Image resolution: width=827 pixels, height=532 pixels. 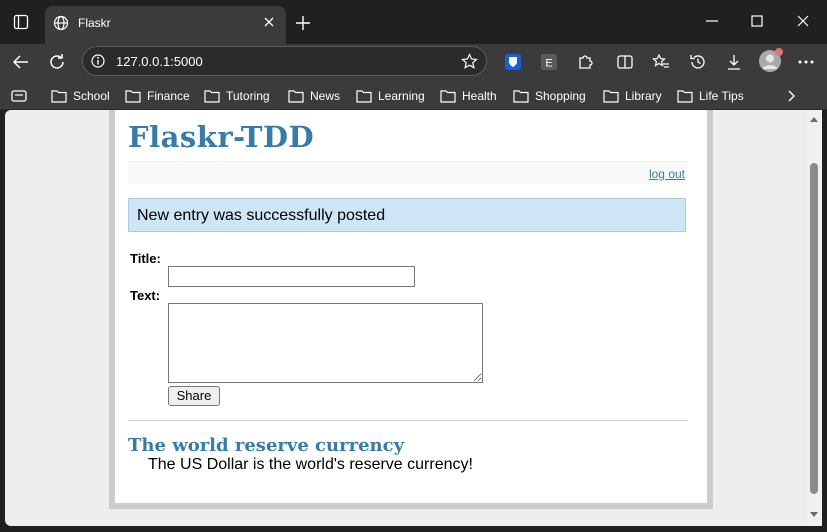 I want to click on text-textarea, so click(x=325, y=343).